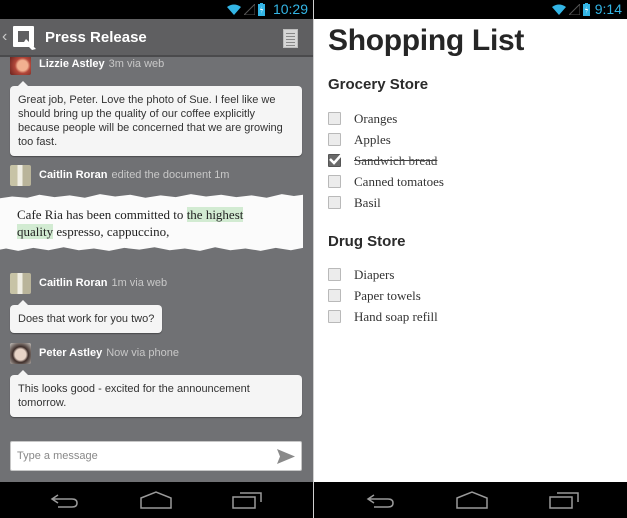 Image resolution: width=627 pixels, height=518 pixels. What do you see at coordinates (215, 214) in the screenshot?
I see `highlighted-edit: the highest` at bounding box center [215, 214].